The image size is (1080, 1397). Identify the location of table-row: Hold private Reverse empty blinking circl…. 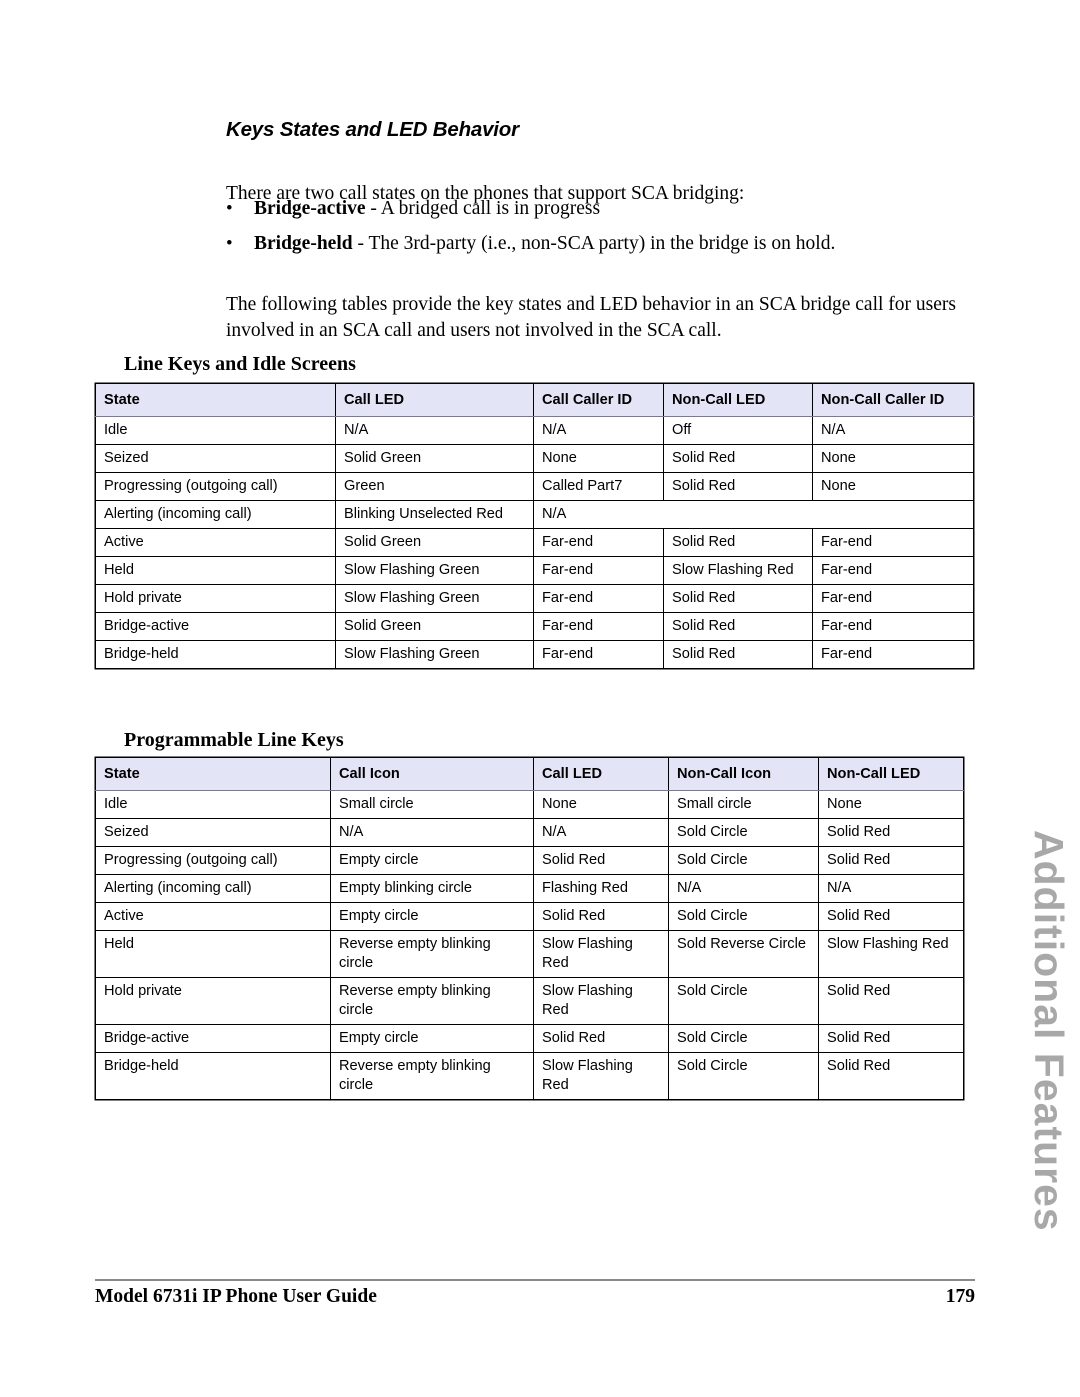
(529, 1001).